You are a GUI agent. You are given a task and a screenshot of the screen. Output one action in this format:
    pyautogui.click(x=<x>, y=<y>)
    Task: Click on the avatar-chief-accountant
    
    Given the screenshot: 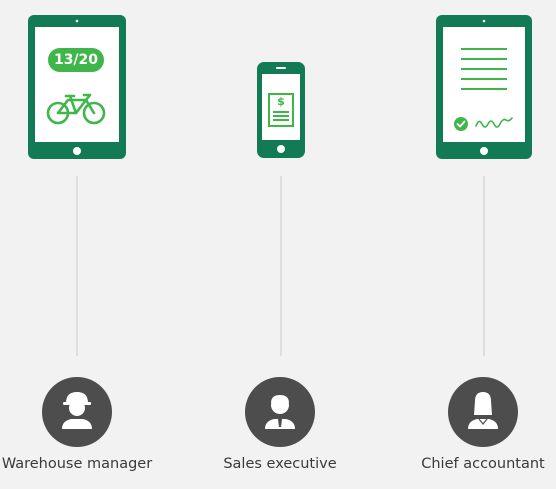 What is the action you would take?
    pyautogui.click(x=483, y=412)
    